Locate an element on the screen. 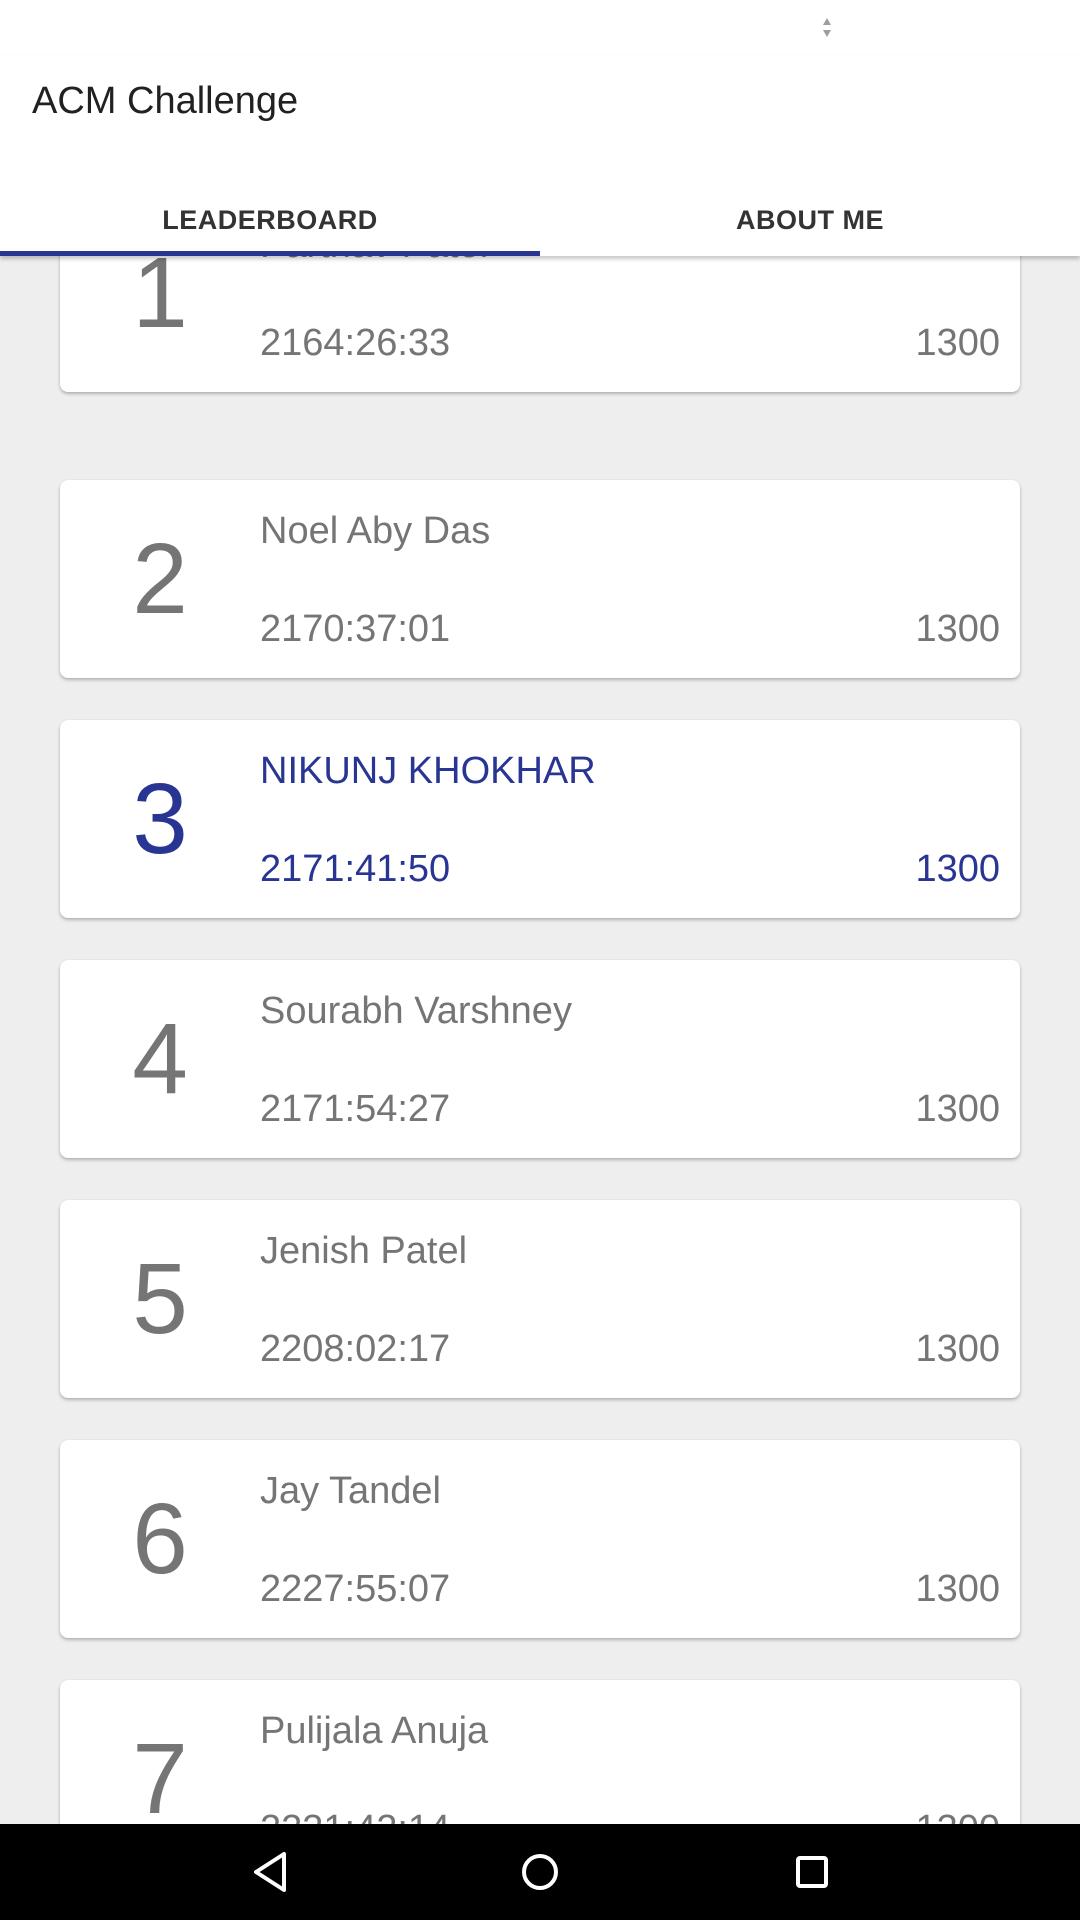 This screenshot has height=1920, width=1080. recents-button is located at coordinates (812, 1872).